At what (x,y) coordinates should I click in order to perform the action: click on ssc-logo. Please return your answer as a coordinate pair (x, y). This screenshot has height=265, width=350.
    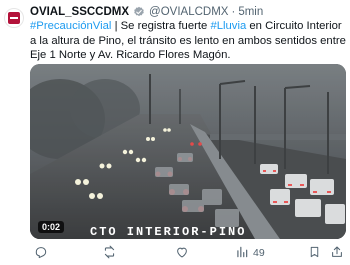
    Looking at the image, I should click on (14, 18).